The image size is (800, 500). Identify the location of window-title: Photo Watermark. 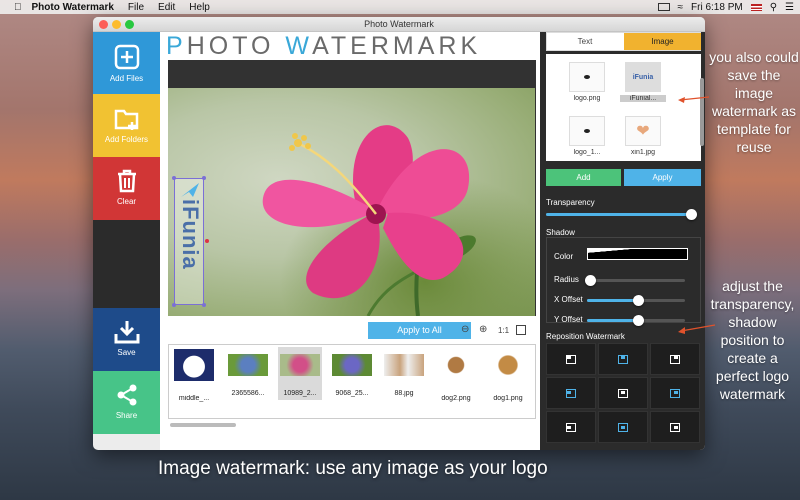
(399, 24).